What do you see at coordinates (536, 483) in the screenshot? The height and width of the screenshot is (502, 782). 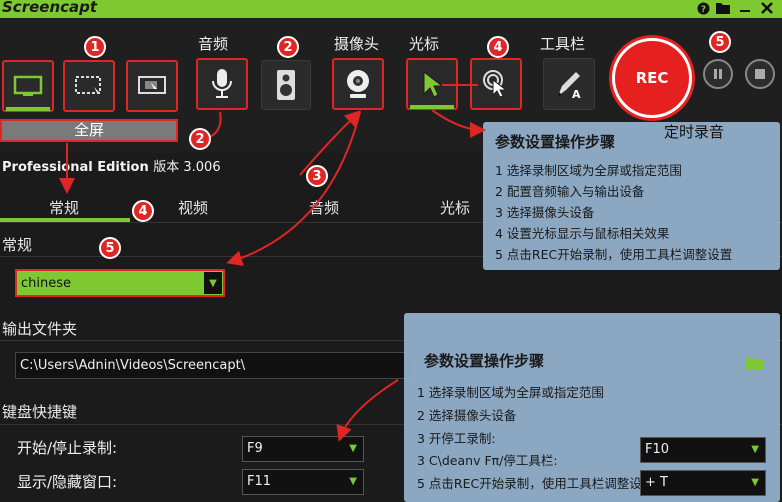 I see `steps-panel-bottom-item: 5 点击REC开始录制，使用工具栏调整设置` at bounding box center [536, 483].